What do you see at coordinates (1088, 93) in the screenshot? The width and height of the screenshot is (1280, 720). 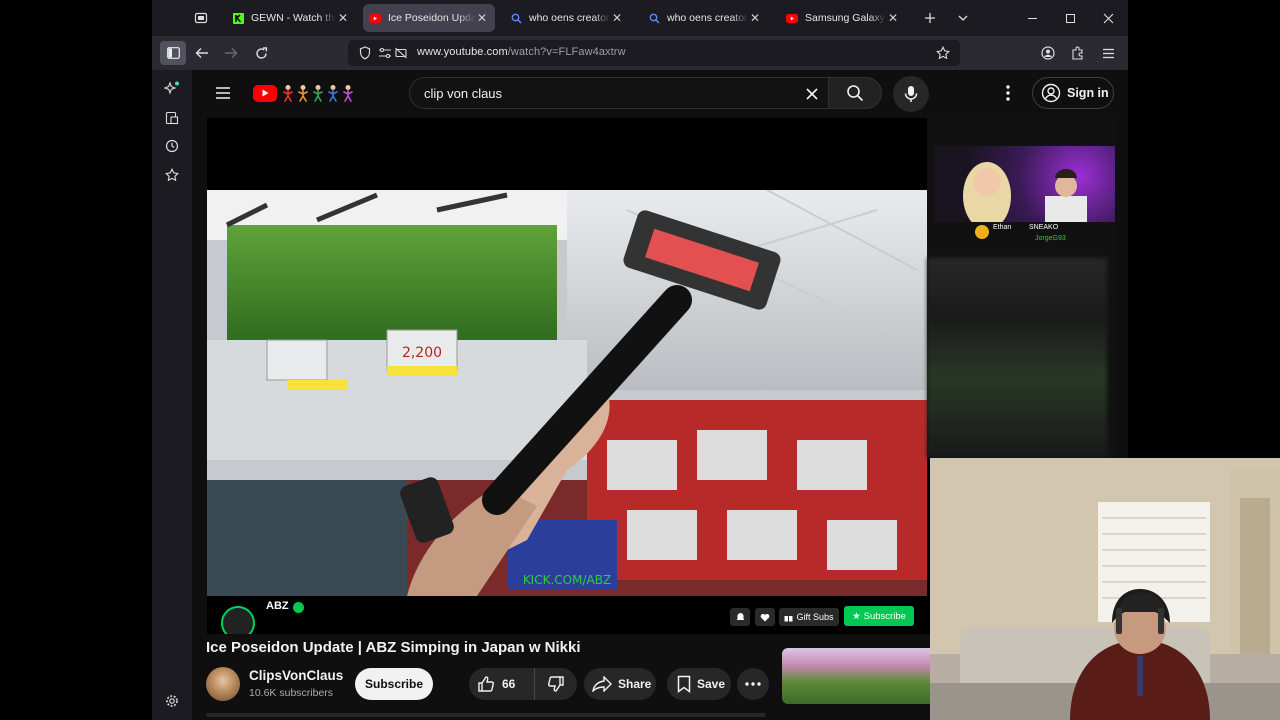 I see `sign-in-label: Sign in` at bounding box center [1088, 93].